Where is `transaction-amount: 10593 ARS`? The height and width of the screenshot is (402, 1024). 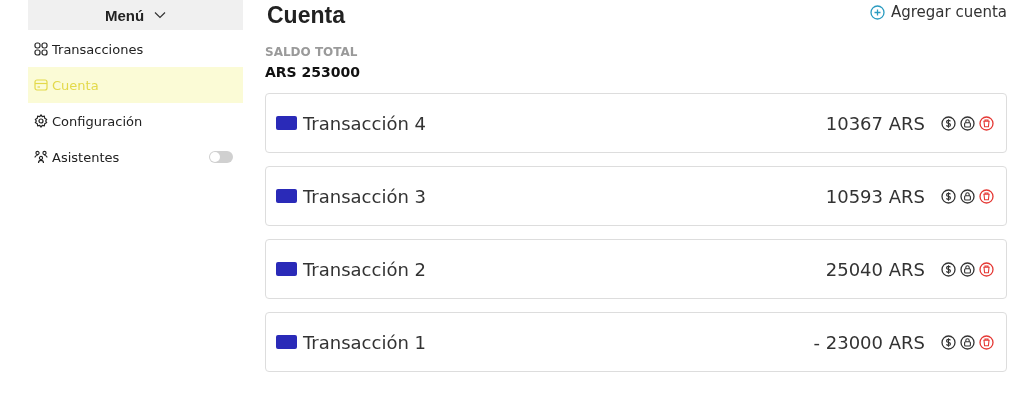
transaction-amount: 10593 ARS is located at coordinates (875, 196).